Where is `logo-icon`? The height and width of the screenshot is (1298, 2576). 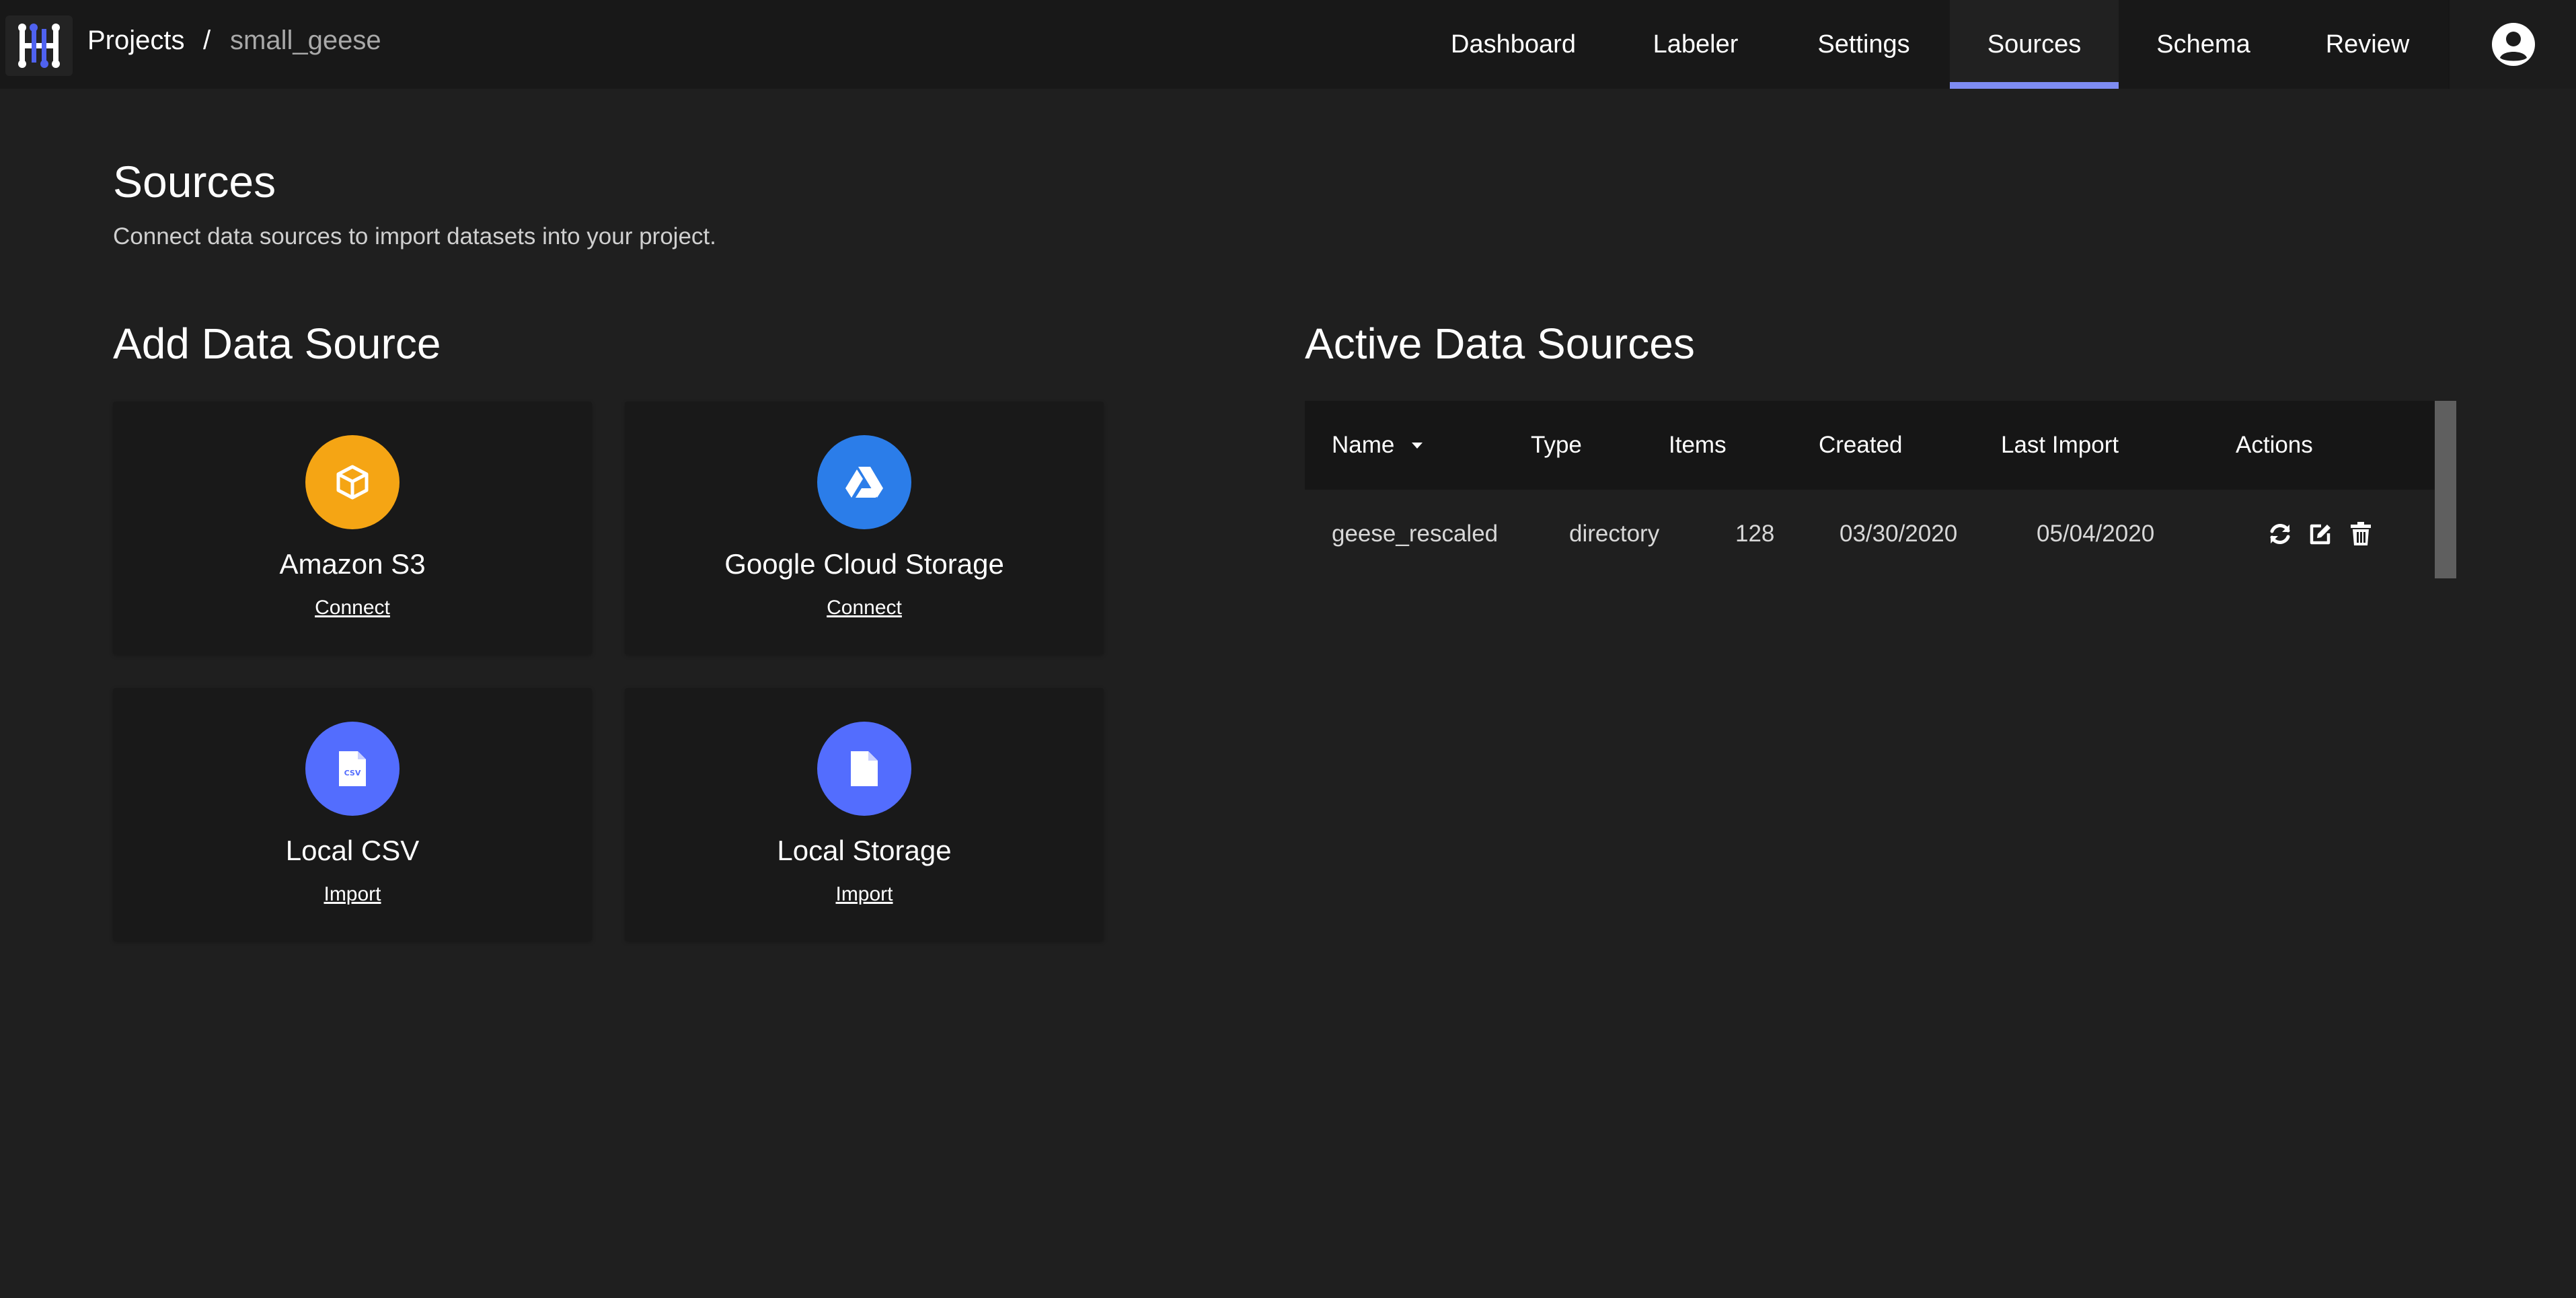 logo-icon is located at coordinates (39, 46).